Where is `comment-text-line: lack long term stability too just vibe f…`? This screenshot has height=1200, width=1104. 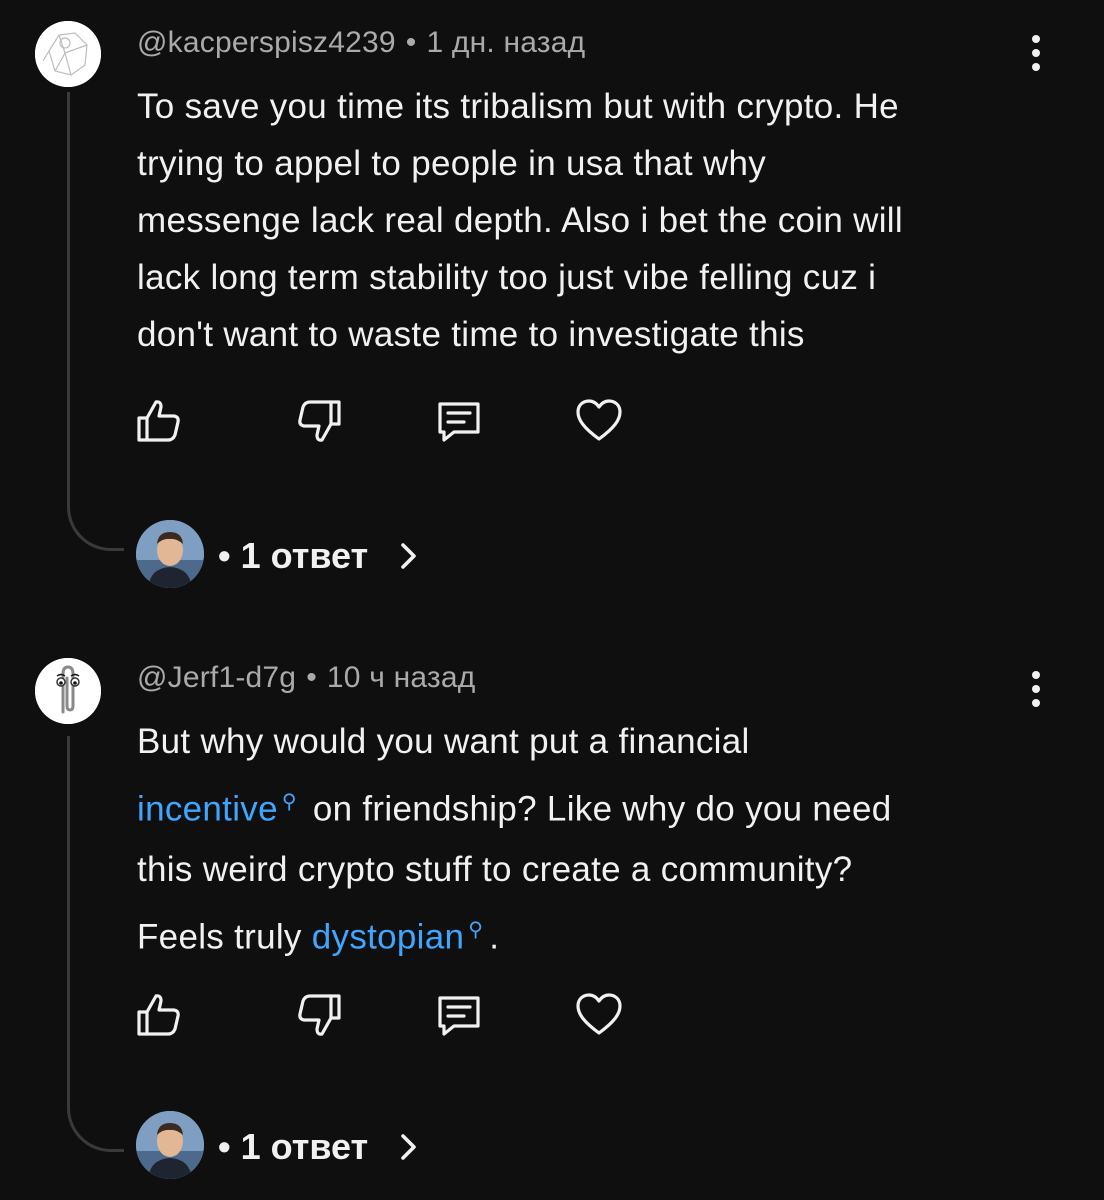
comment-text-line: lack long term stability too just vibe f… is located at coordinates (507, 277).